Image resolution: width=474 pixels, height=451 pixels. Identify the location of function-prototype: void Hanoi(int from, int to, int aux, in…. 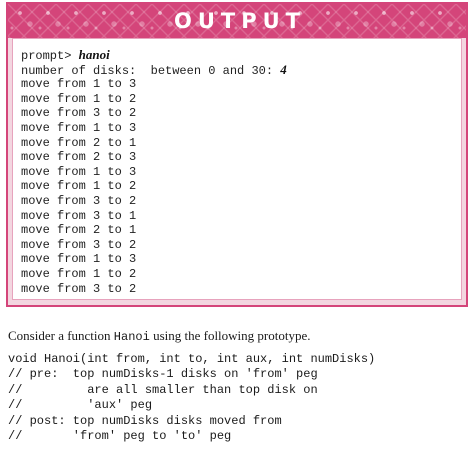
(192, 359).